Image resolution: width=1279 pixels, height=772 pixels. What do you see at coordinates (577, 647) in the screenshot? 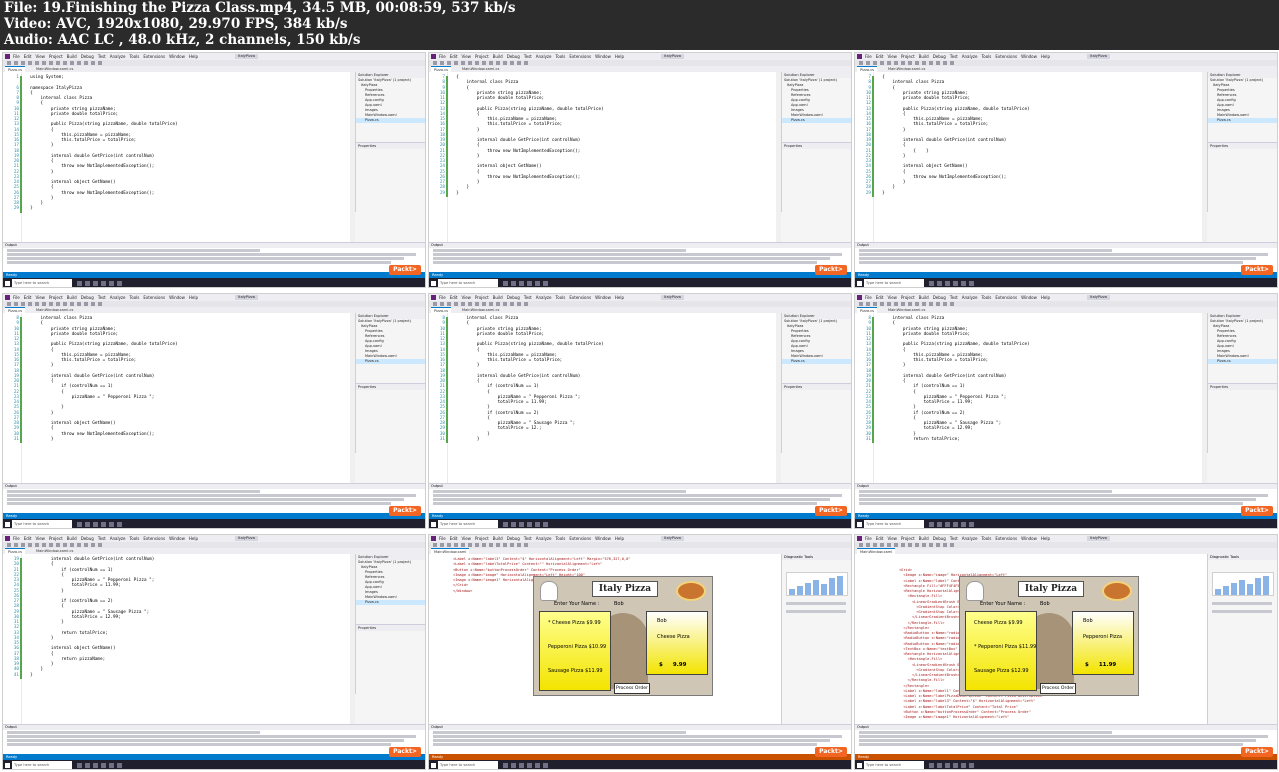
I see `pizza-radio-option: Pepperoni Pizza $10.99` at bounding box center [577, 647].